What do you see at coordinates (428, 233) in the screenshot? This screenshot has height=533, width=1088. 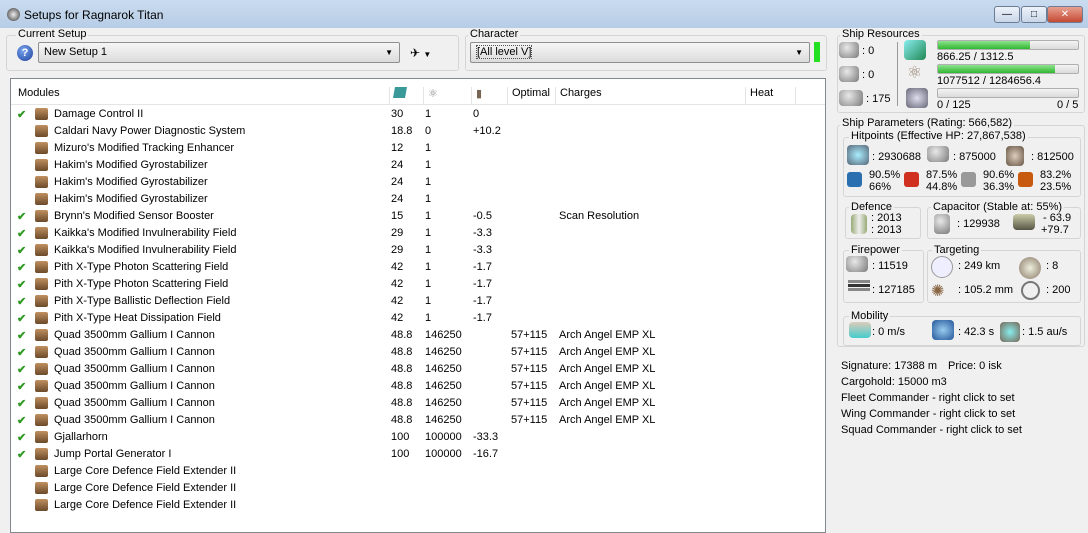 I see `module-powergrid: 1` at bounding box center [428, 233].